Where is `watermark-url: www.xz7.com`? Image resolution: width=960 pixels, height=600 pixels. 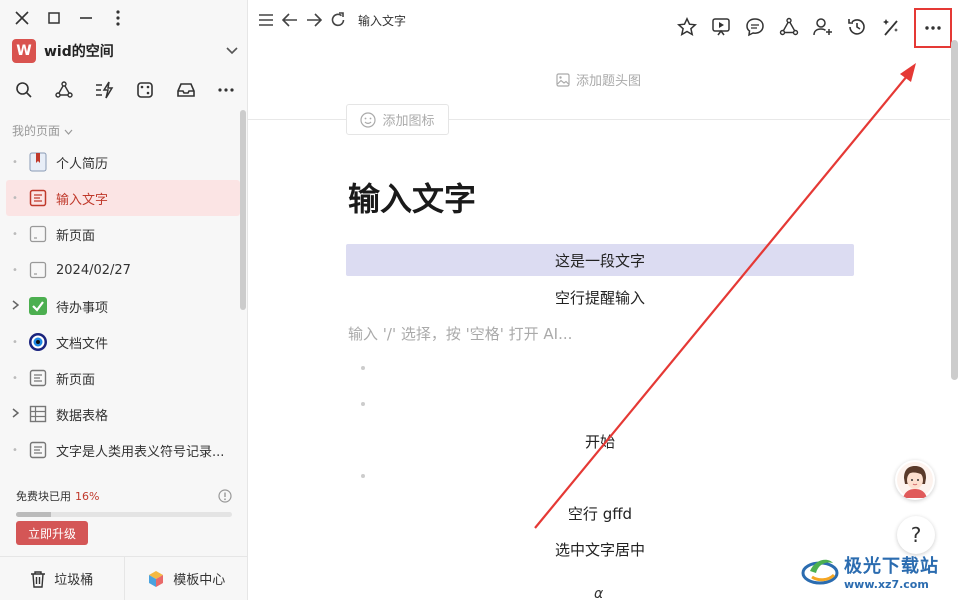
watermark-url: www.xz7.com is located at coordinates (886, 584).